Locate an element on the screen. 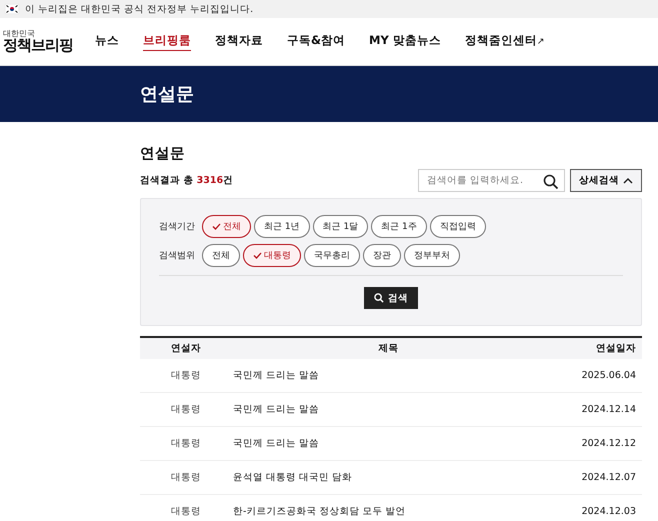 The image size is (658, 521). filter-label: 검색범위 is located at coordinates (177, 256).